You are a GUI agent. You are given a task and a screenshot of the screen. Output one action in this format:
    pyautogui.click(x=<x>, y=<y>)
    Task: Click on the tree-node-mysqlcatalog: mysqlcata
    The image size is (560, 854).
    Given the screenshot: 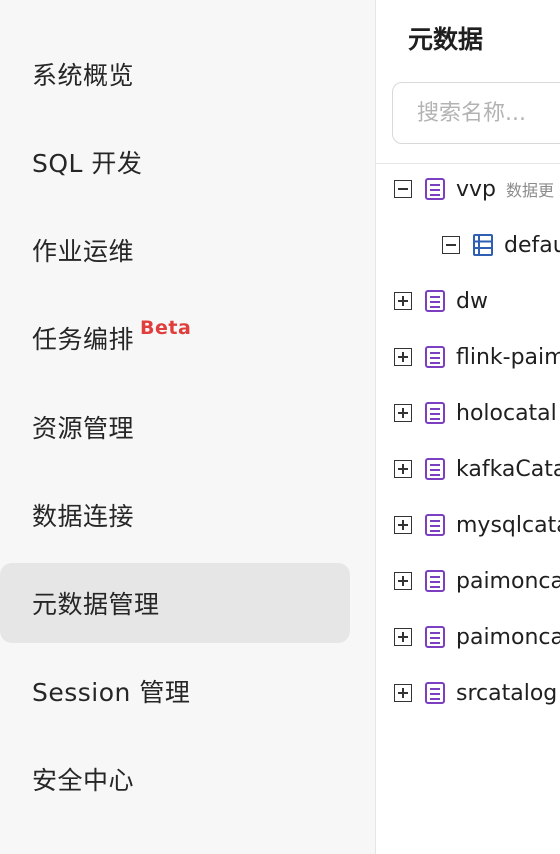 What is the action you would take?
    pyautogui.click(x=477, y=525)
    